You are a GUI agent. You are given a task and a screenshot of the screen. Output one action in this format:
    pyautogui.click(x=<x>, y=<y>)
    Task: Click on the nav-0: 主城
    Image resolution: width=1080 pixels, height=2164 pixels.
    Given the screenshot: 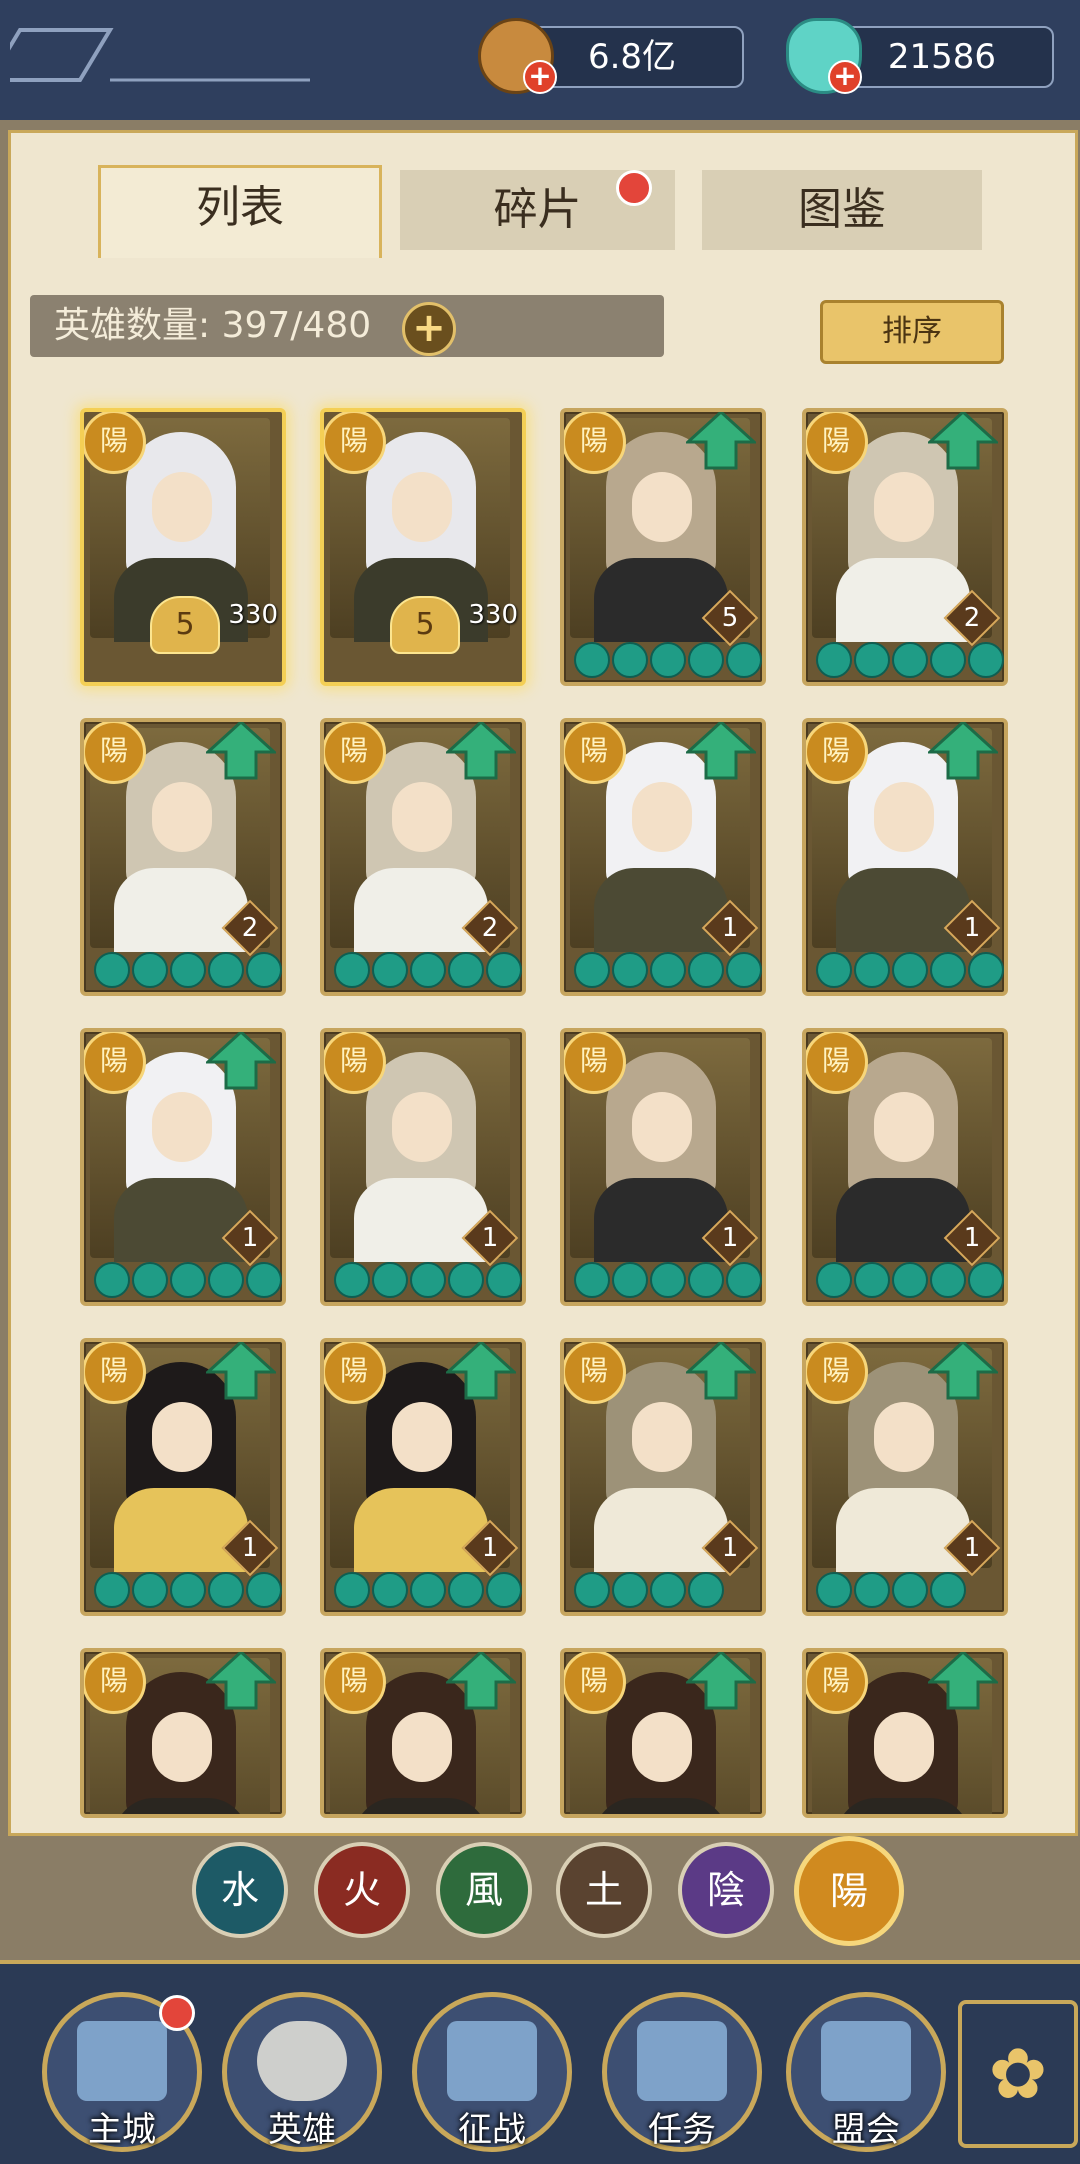 What is the action you would take?
    pyautogui.click(x=122, y=2072)
    